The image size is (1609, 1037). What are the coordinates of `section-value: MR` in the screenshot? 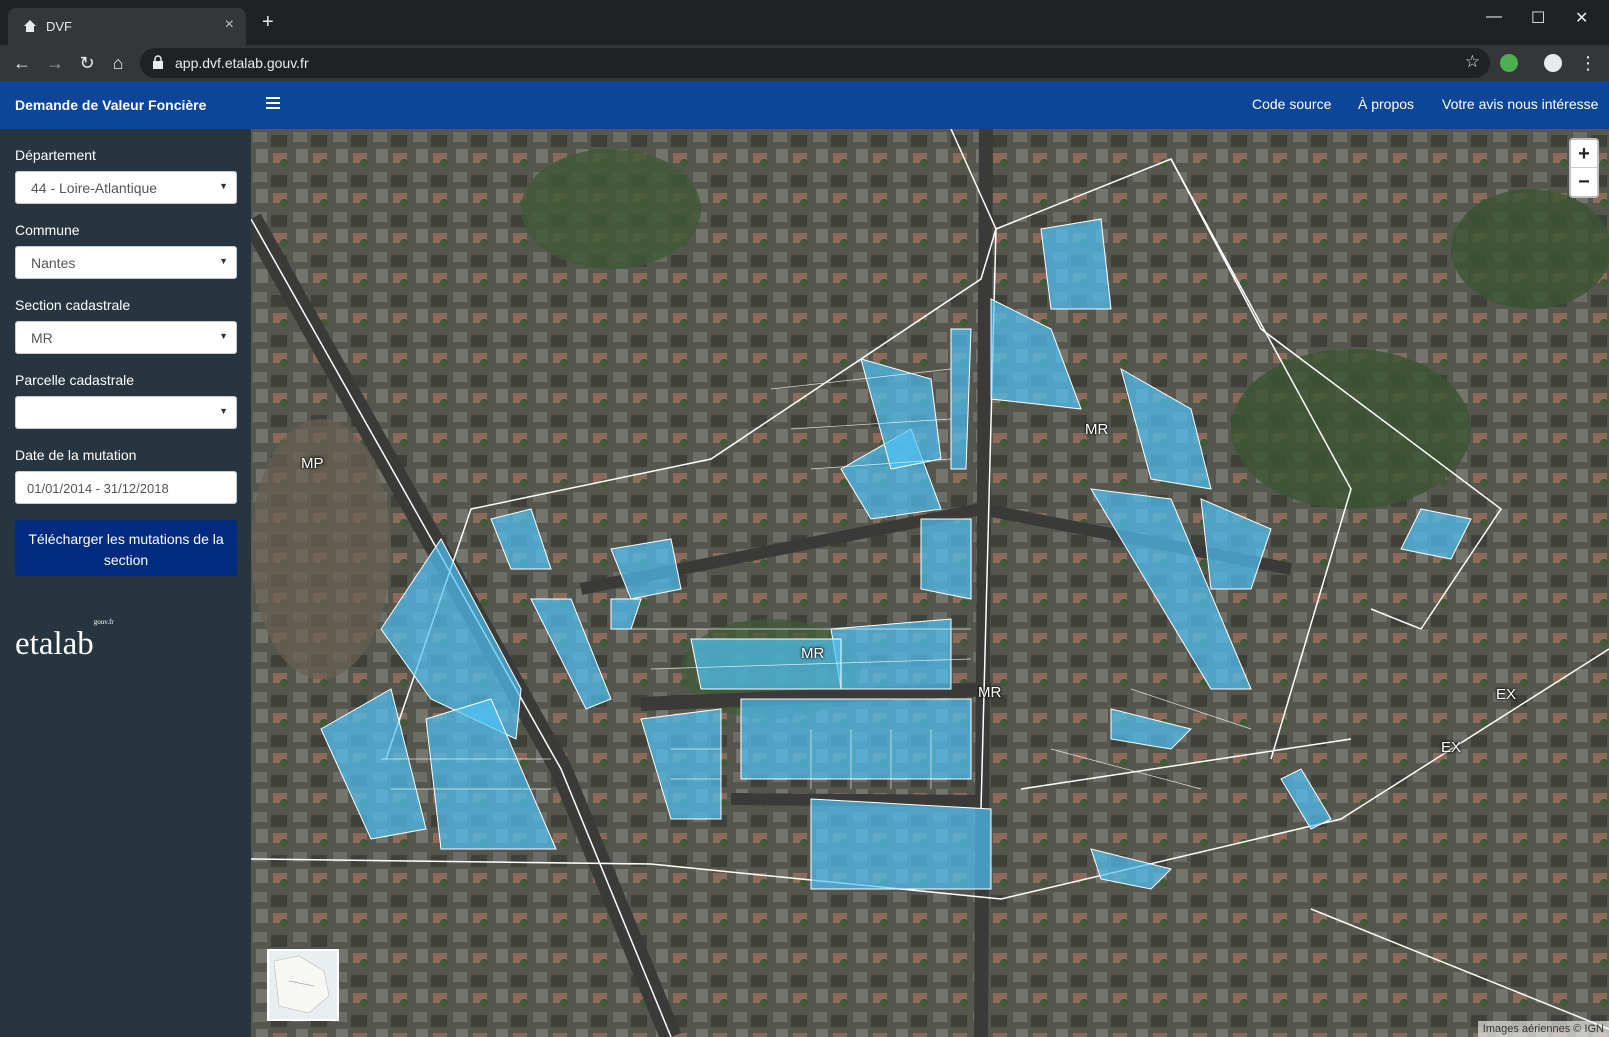 It's located at (42, 338).